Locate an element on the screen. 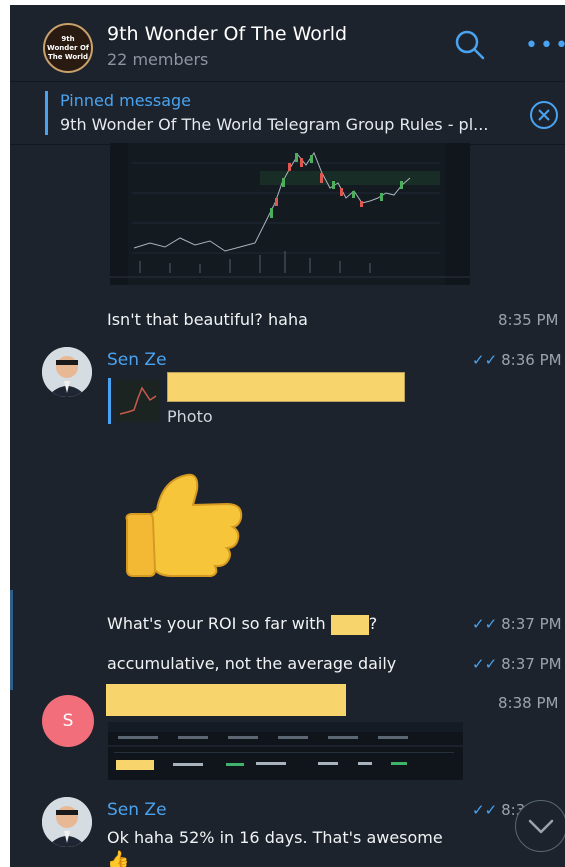 This screenshot has height=867, width=565. message-text: Isn't that beautiful? haha is located at coordinates (207, 319).